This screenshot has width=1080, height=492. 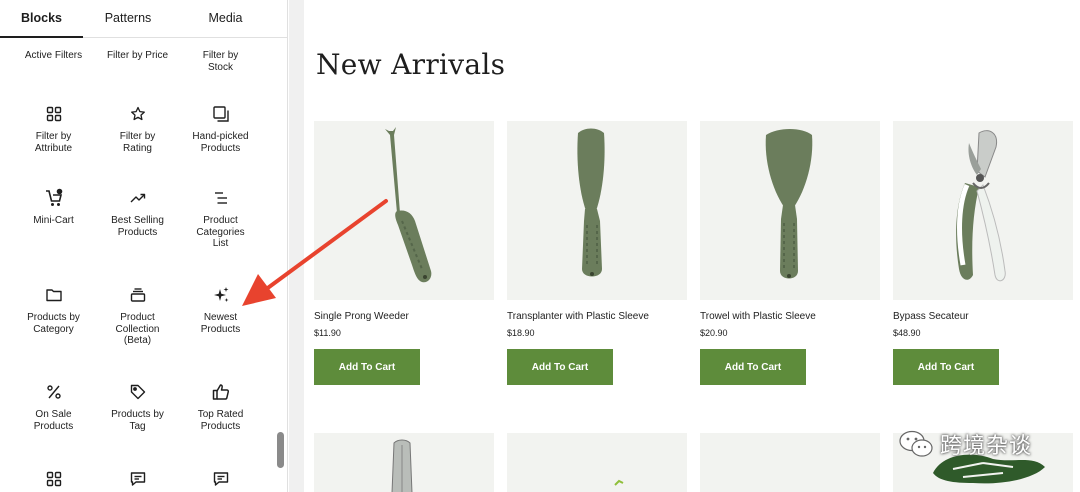 I want to click on weeder-image, so click(x=408, y=205).